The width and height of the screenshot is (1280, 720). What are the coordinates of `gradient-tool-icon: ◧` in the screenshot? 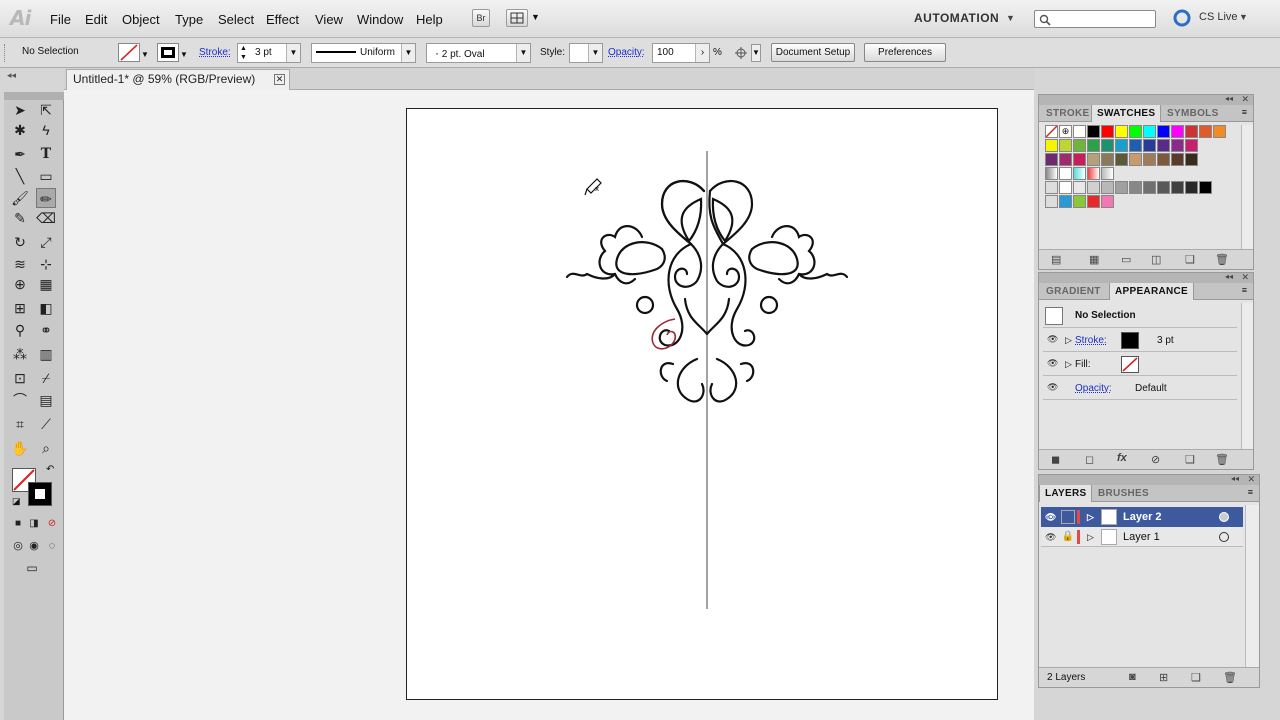 It's located at (46, 308).